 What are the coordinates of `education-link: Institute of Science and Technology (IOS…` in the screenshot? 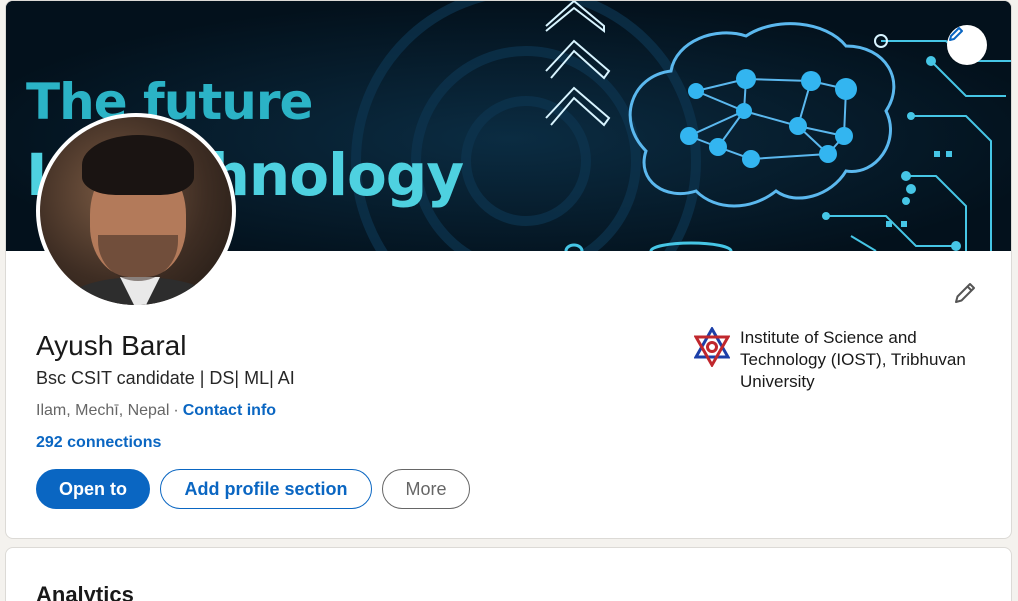 It's located at (842, 360).